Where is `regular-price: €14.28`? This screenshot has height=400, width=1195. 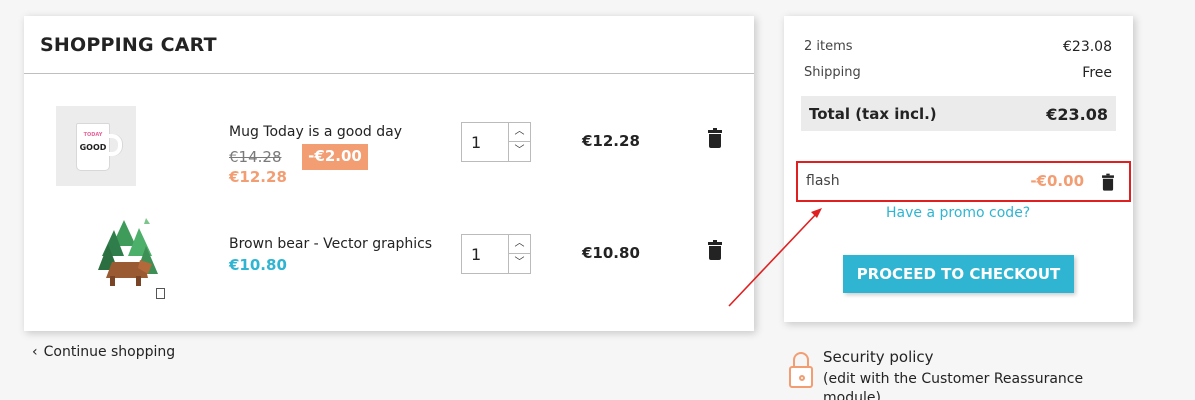
regular-price: €14.28 is located at coordinates (255, 157).